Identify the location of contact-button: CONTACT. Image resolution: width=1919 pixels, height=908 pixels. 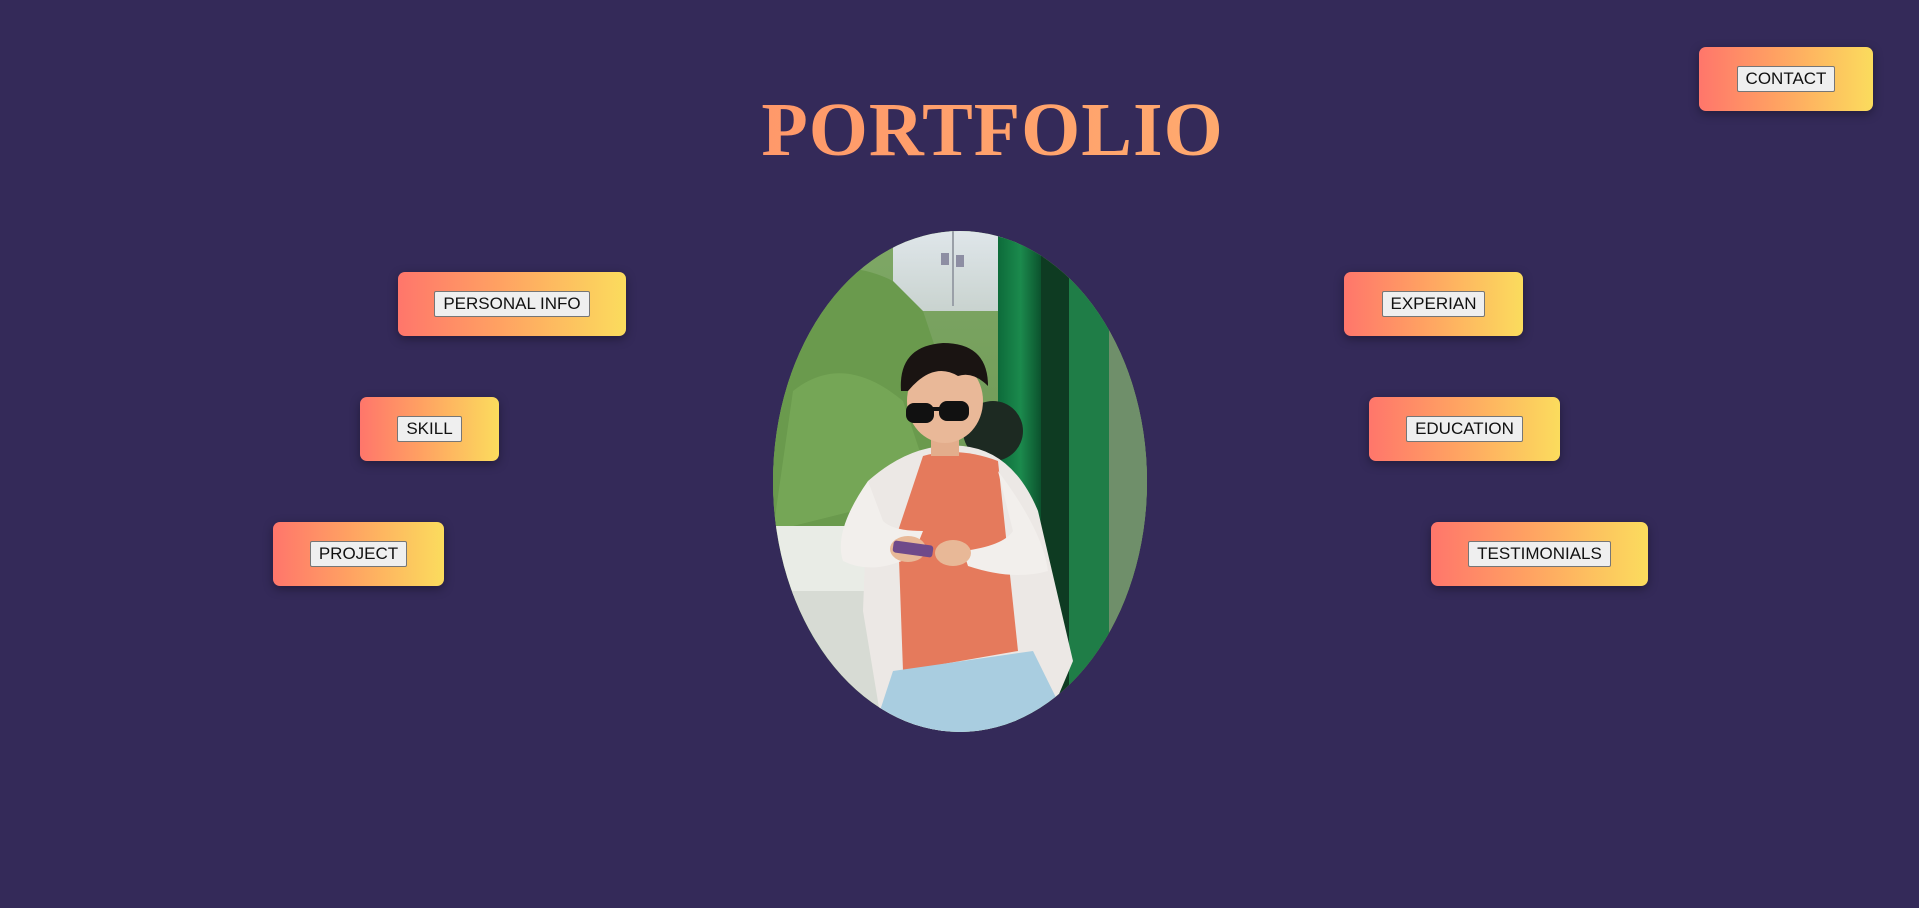
(1786, 79).